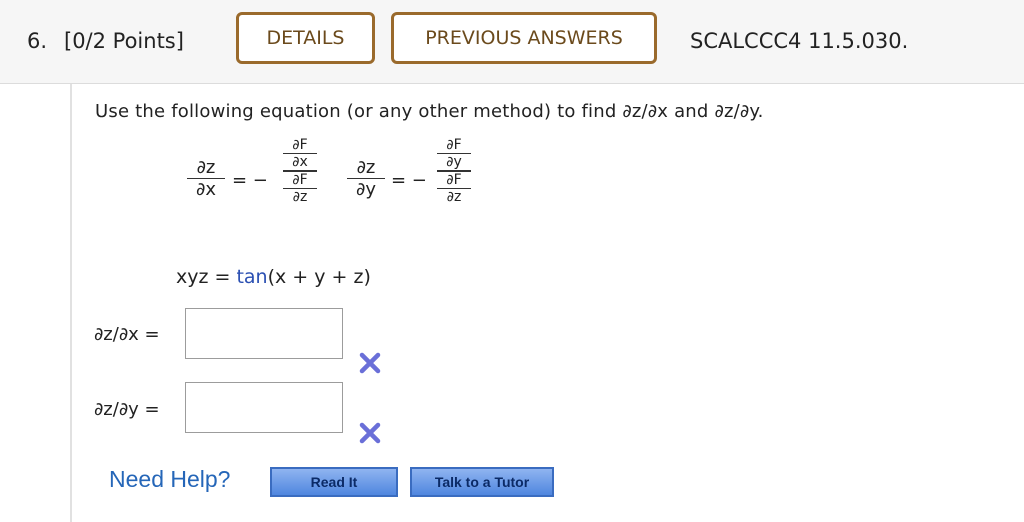 The image size is (1024, 522). What do you see at coordinates (334, 482) in the screenshot?
I see `read-it-button: Read It` at bounding box center [334, 482].